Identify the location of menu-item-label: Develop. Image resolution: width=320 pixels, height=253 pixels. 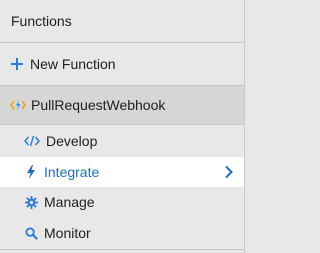
(72, 141).